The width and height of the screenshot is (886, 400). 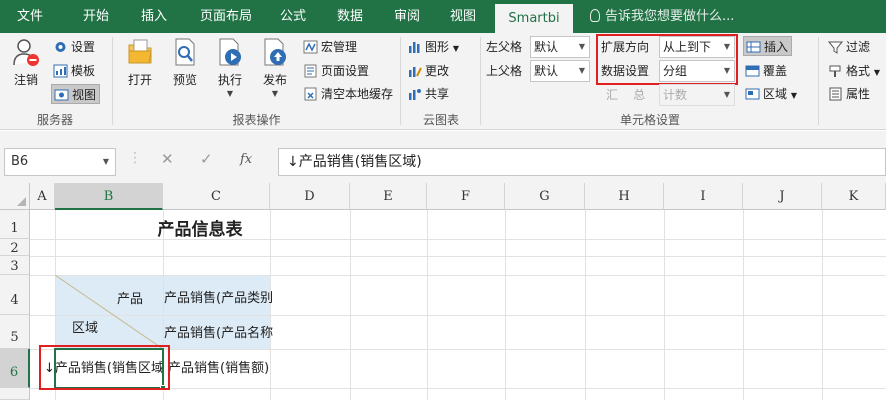 I want to click on logout-button: 注销, so click(x=26, y=62).